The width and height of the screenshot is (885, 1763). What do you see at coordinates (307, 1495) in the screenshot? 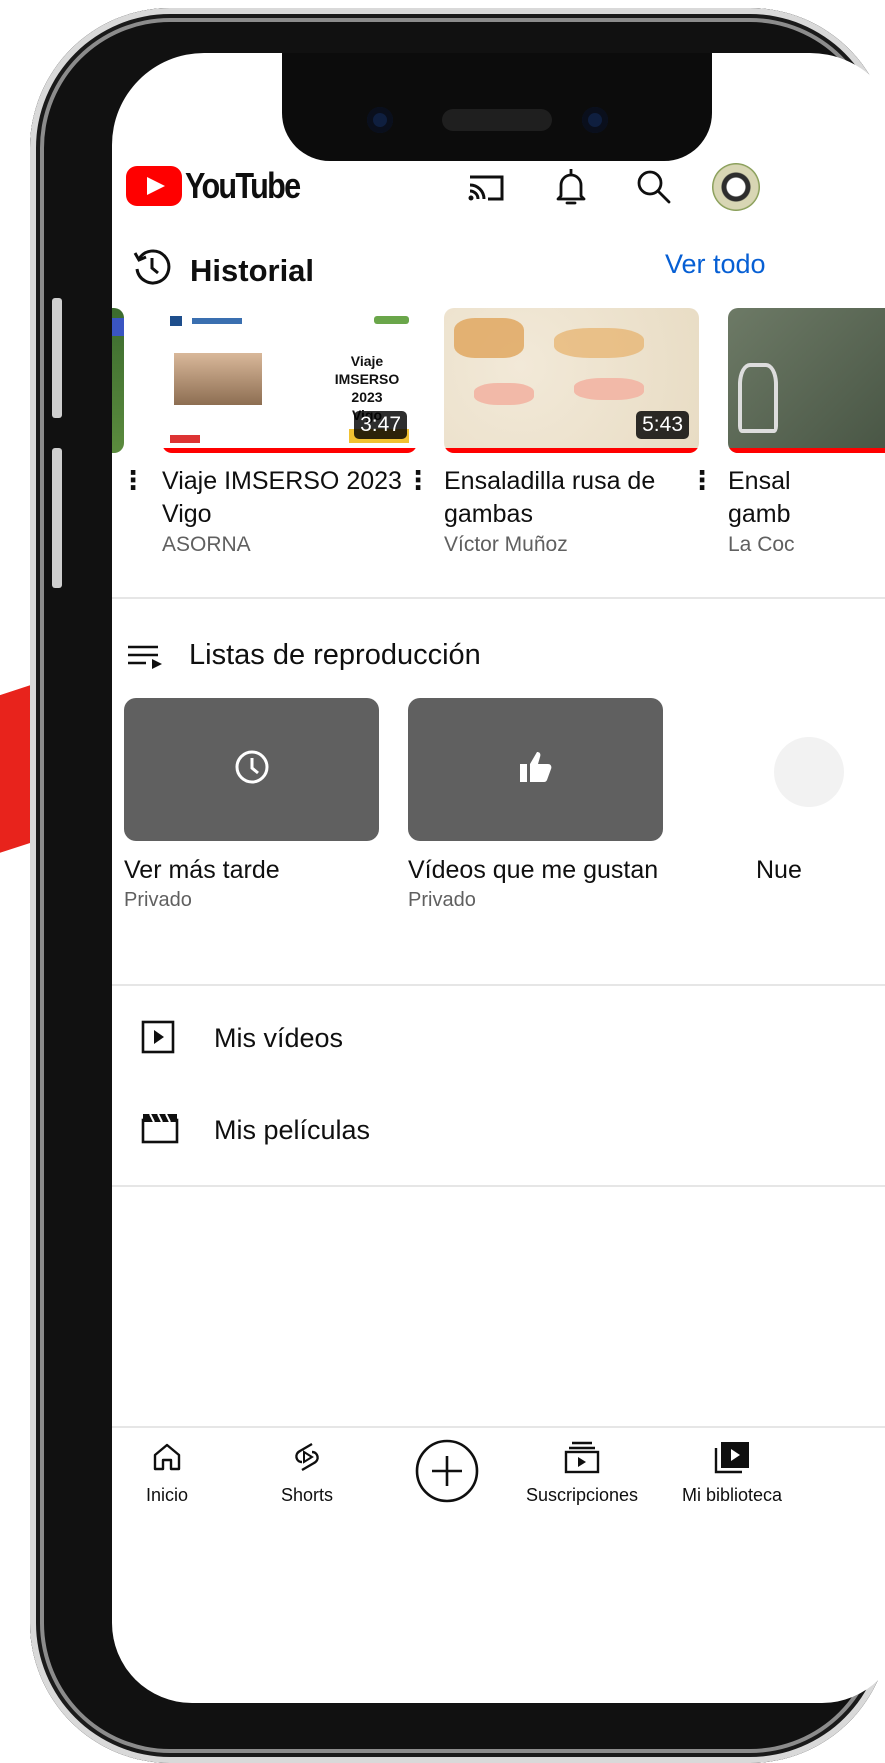
I see `nav-shorts-label: Shorts` at bounding box center [307, 1495].